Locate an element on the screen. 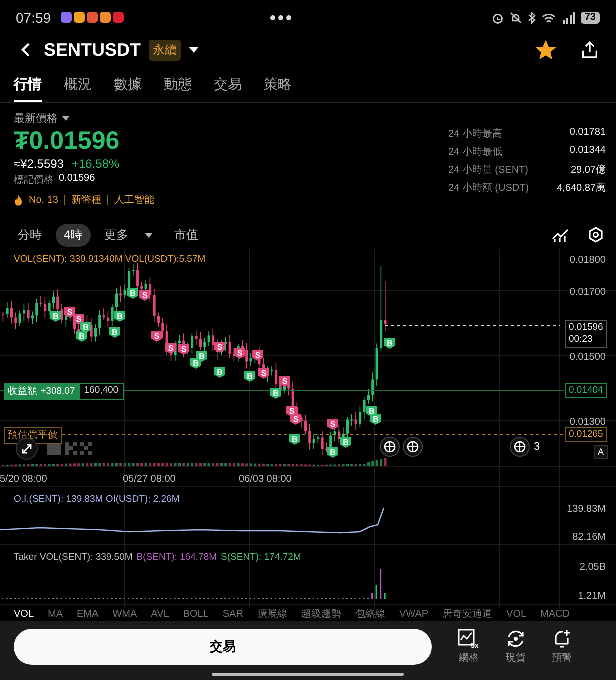 This screenshot has height=680, width=616. price-axis-label: 0.01700 is located at coordinates (588, 292).